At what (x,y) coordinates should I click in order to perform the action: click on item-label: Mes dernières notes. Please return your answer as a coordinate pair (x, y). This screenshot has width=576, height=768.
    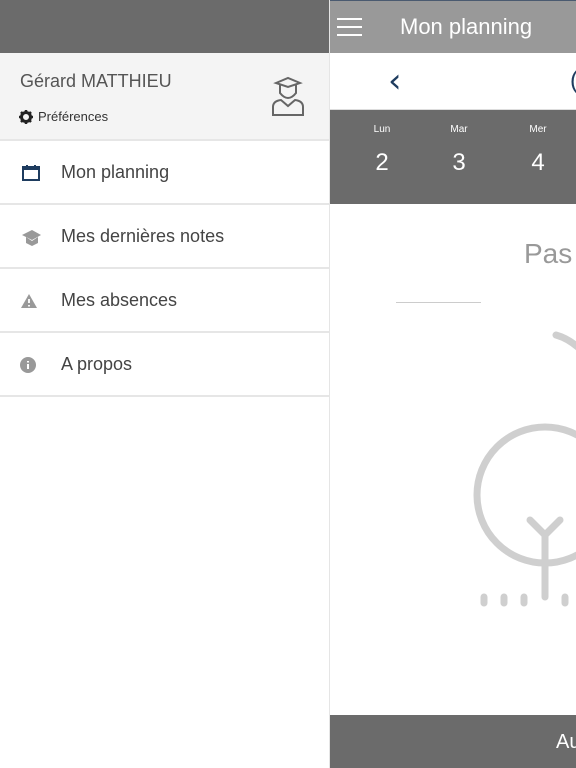
    Looking at the image, I should click on (143, 235).